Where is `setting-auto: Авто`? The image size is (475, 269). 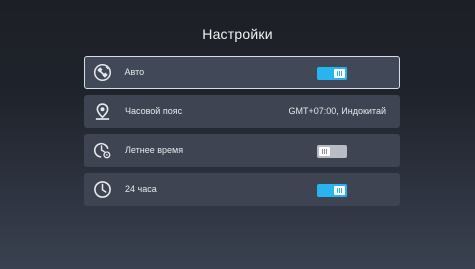 setting-auto: Авто is located at coordinates (242, 72).